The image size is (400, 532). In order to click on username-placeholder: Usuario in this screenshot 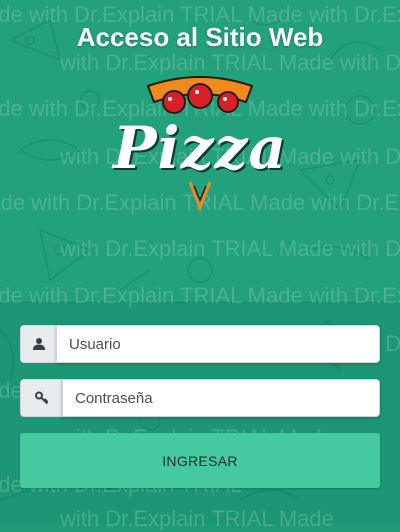, I will do `click(95, 344)`.